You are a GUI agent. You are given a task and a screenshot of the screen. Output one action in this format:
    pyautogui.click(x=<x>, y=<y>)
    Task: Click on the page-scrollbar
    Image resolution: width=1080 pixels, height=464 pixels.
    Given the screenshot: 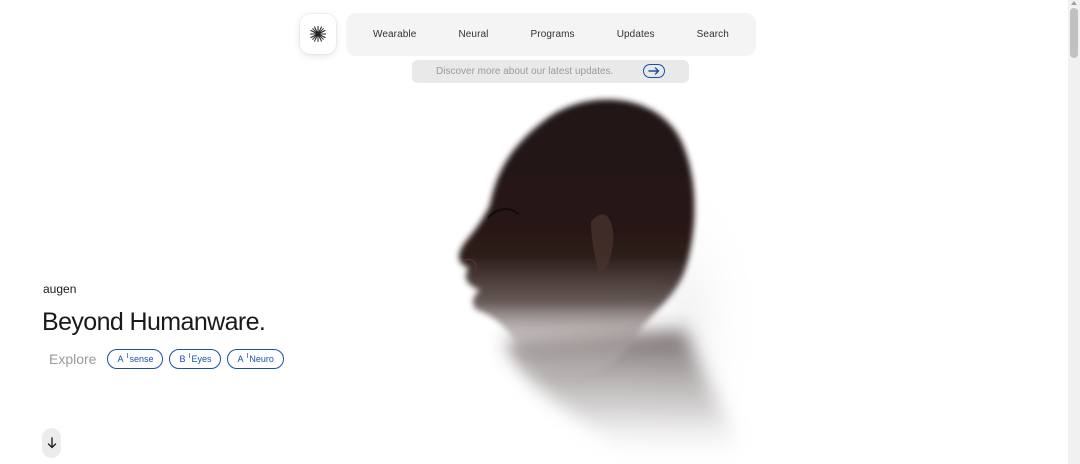 What is the action you would take?
    pyautogui.click(x=1074, y=232)
    